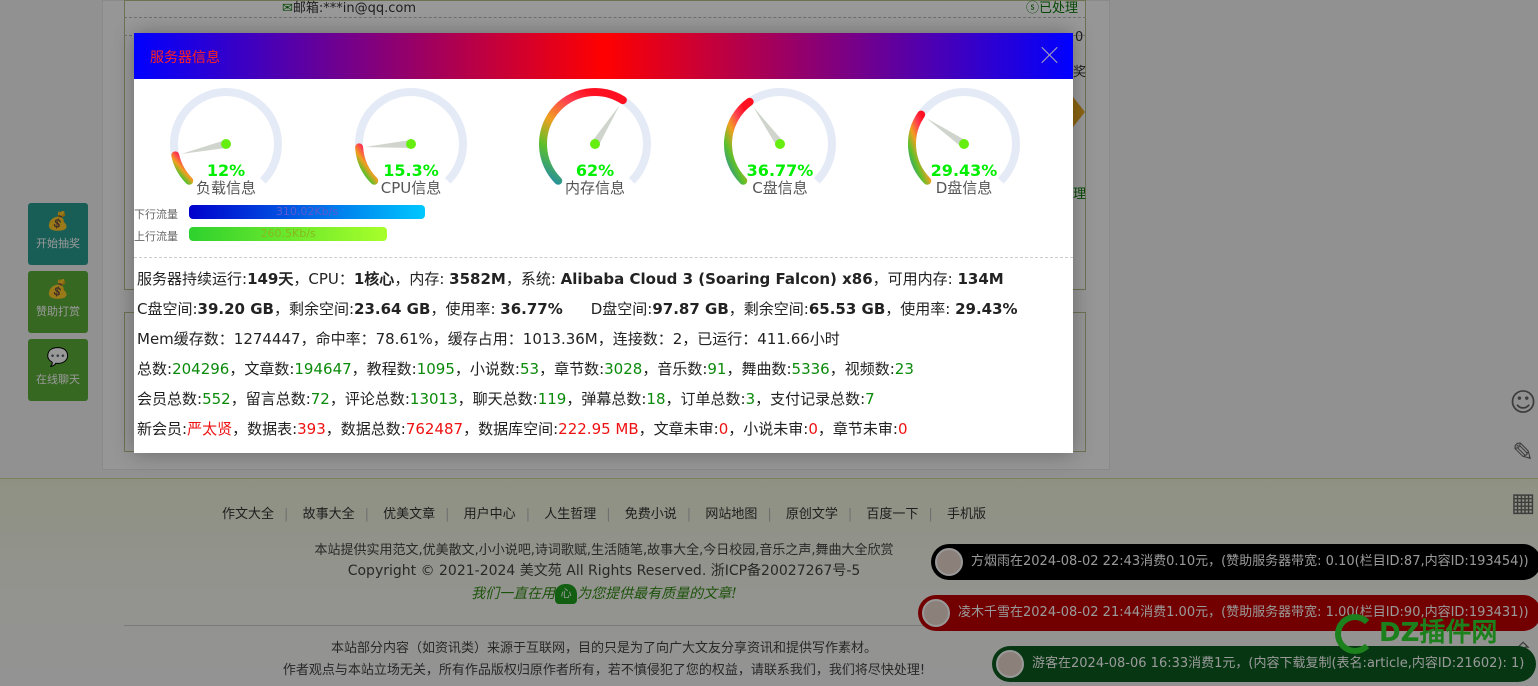 Image resolution: width=1538 pixels, height=686 pixels. I want to click on gauge-label: 内存信息, so click(594, 188).